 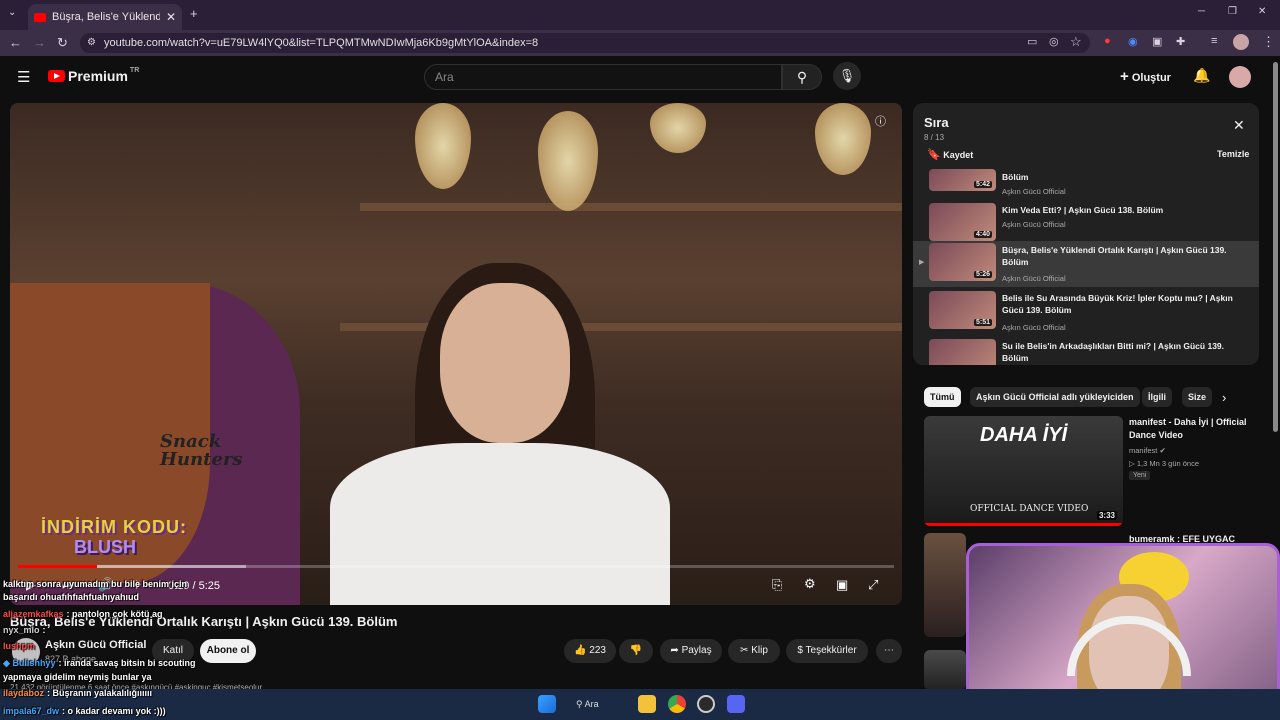 What do you see at coordinates (674, 650) in the screenshot?
I see `share-icon: ➦` at bounding box center [674, 650].